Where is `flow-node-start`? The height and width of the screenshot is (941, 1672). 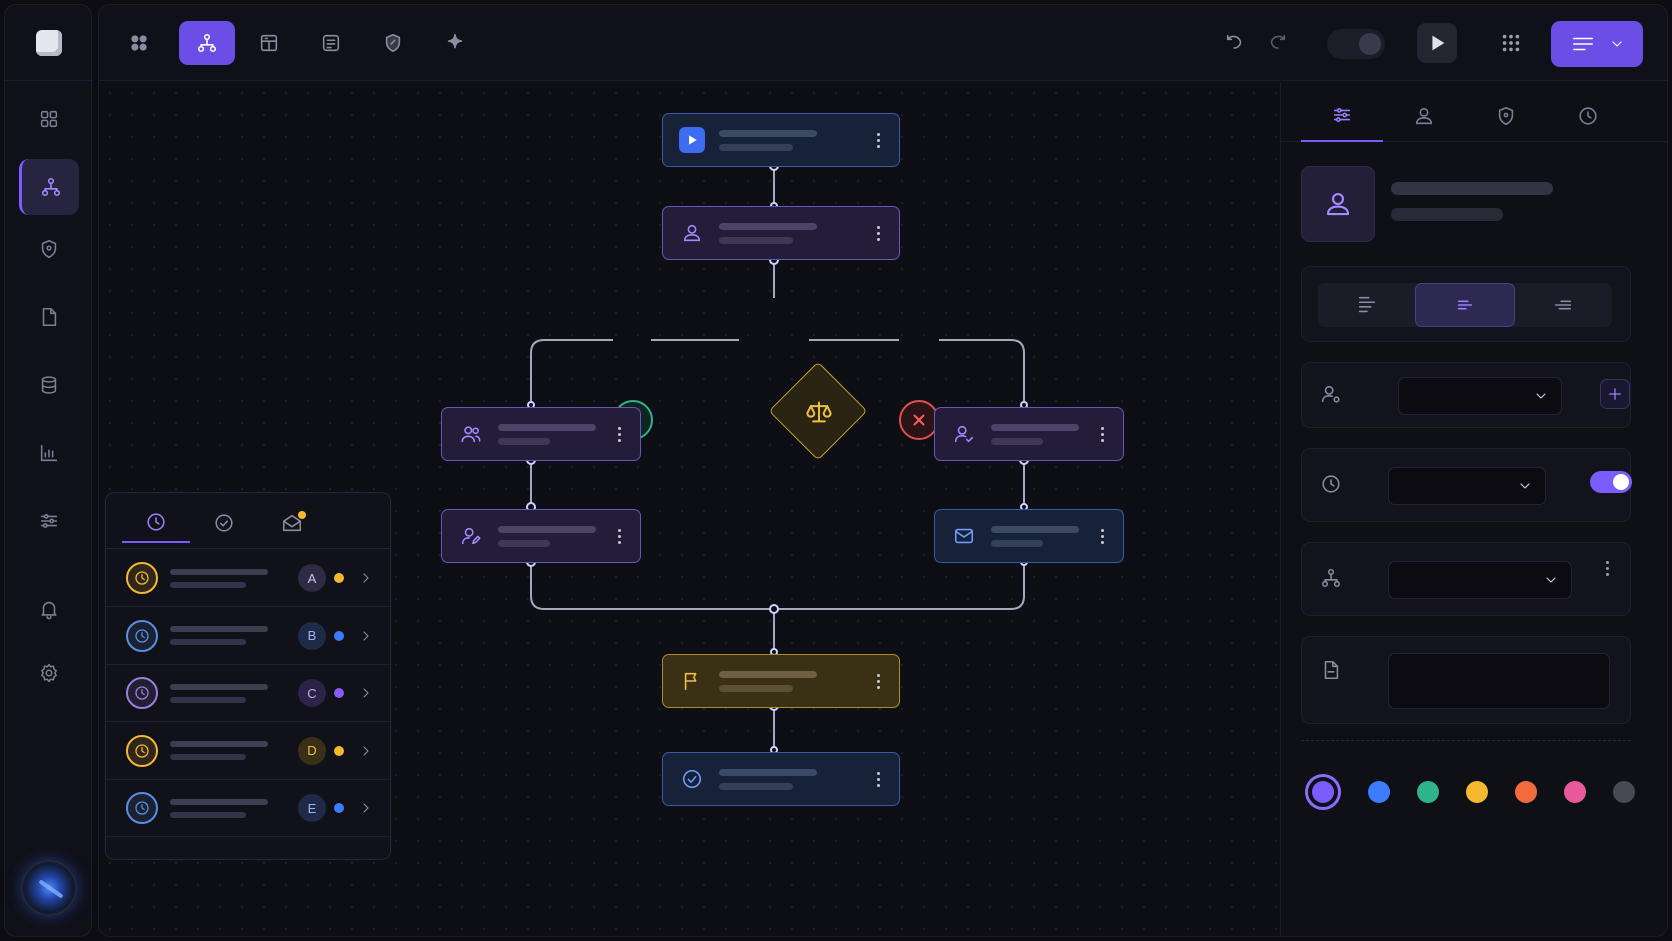
flow-node-start is located at coordinates (781, 140).